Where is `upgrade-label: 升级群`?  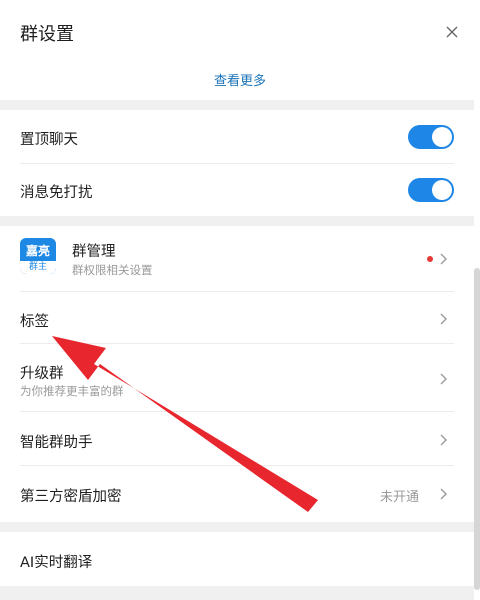 upgrade-label: 升级群 is located at coordinates (42, 374).